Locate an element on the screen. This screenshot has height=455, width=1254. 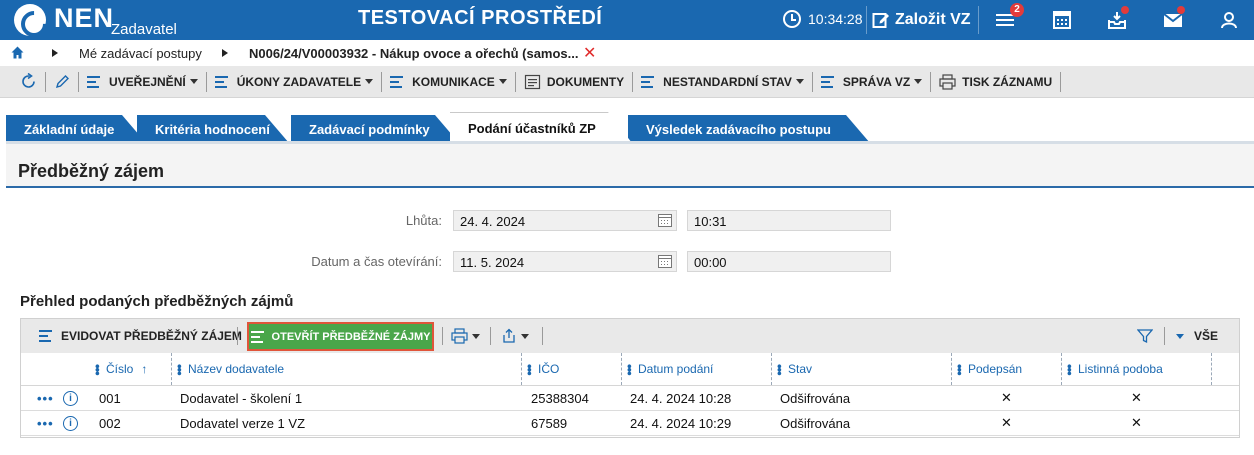
logo-text: NEN is located at coordinates (84, 18).